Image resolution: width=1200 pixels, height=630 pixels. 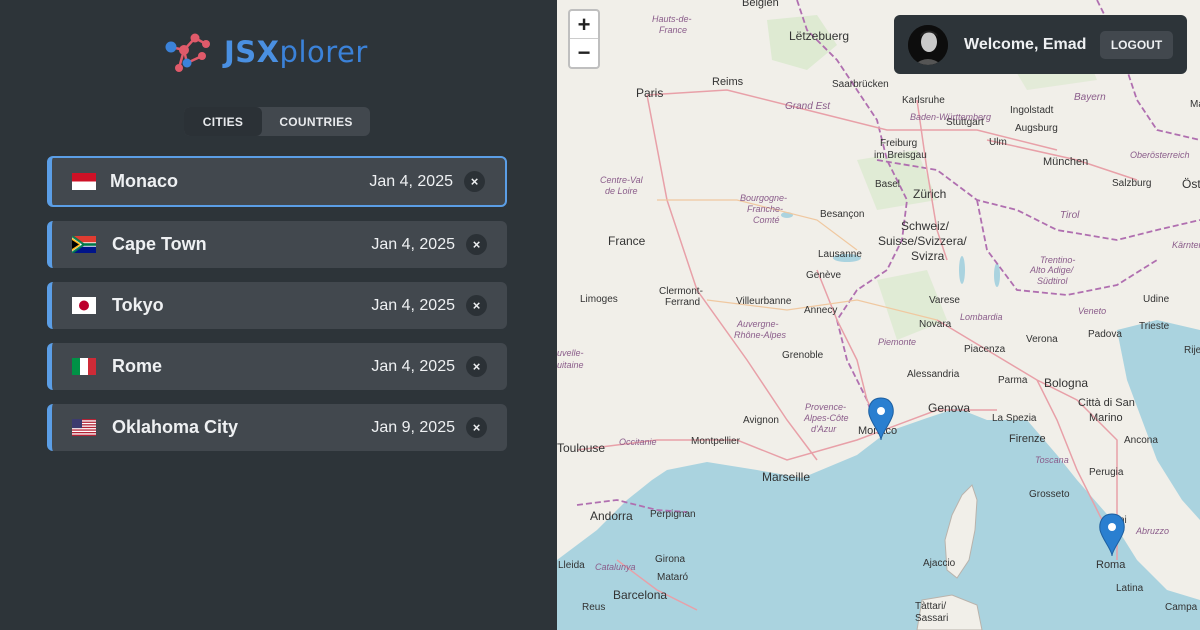 I want to click on map-label: Occitanie, so click(x=638, y=442).